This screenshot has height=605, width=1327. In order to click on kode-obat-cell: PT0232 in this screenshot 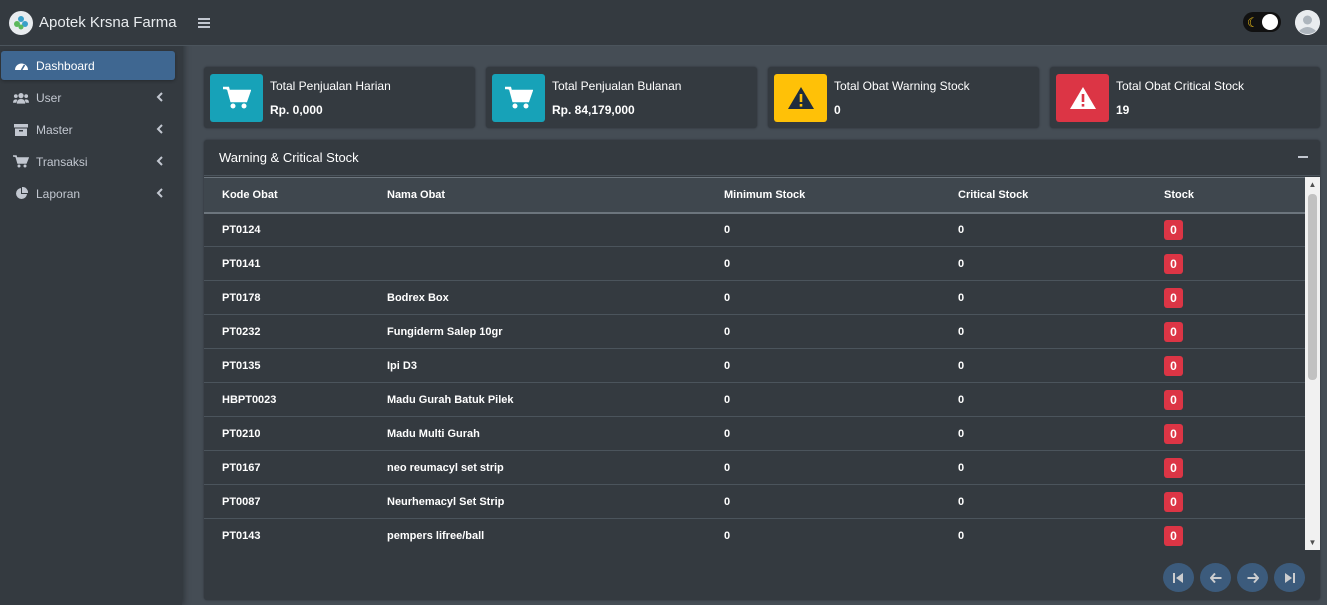, I will do `click(295, 331)`.